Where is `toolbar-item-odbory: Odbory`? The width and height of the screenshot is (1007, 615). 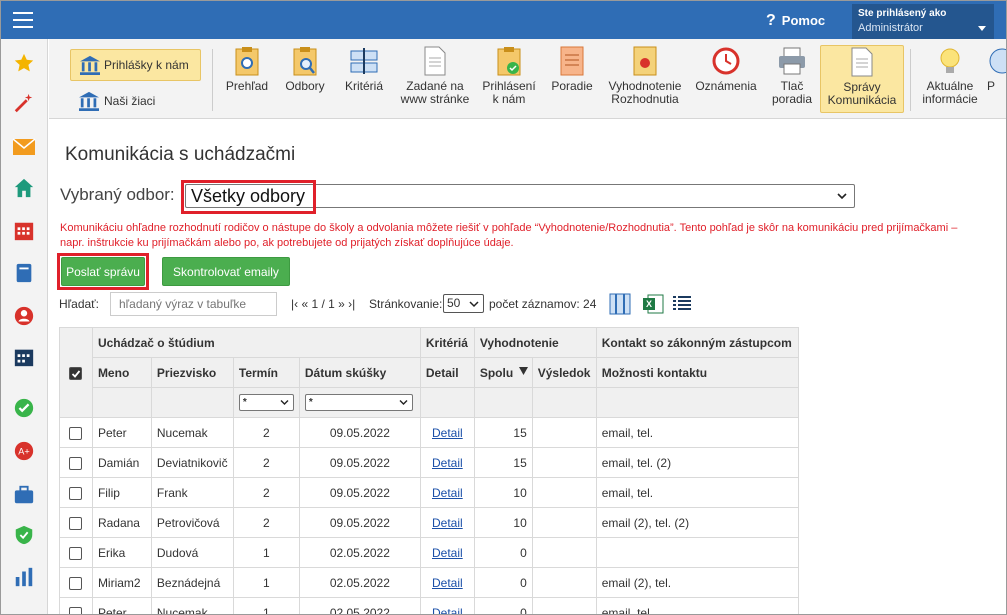
toolbar-item-odbory: Odbory is located at coordinates (305, 79).